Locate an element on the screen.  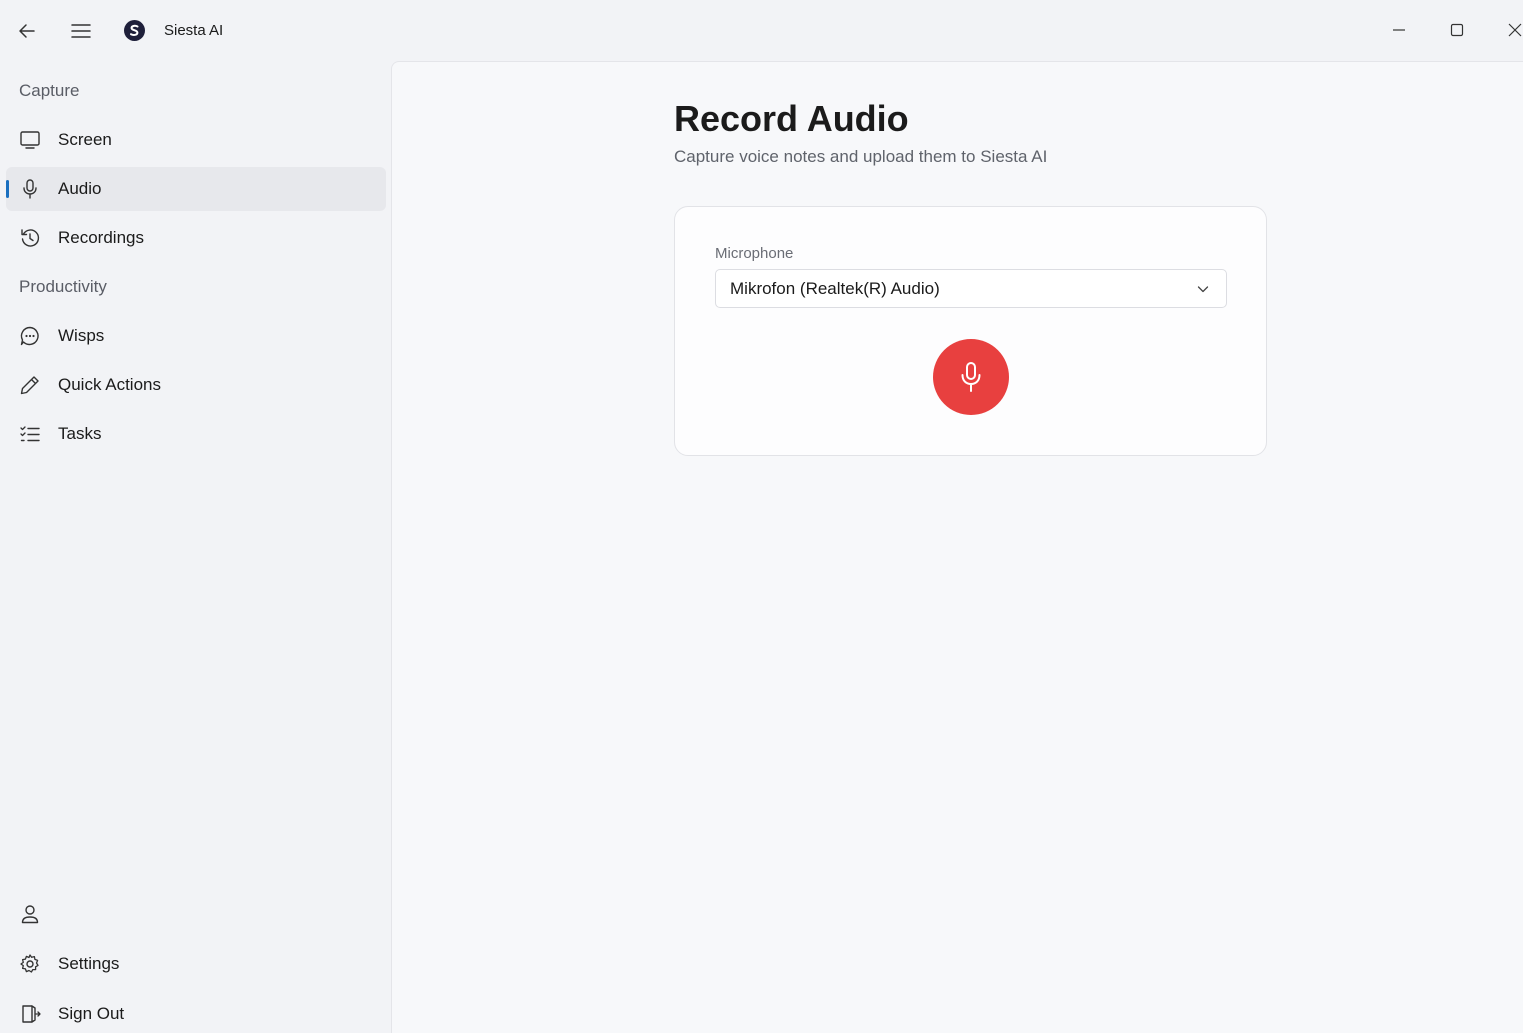
sidebar-item-screen: Screen is located at coordinates (196, 140).